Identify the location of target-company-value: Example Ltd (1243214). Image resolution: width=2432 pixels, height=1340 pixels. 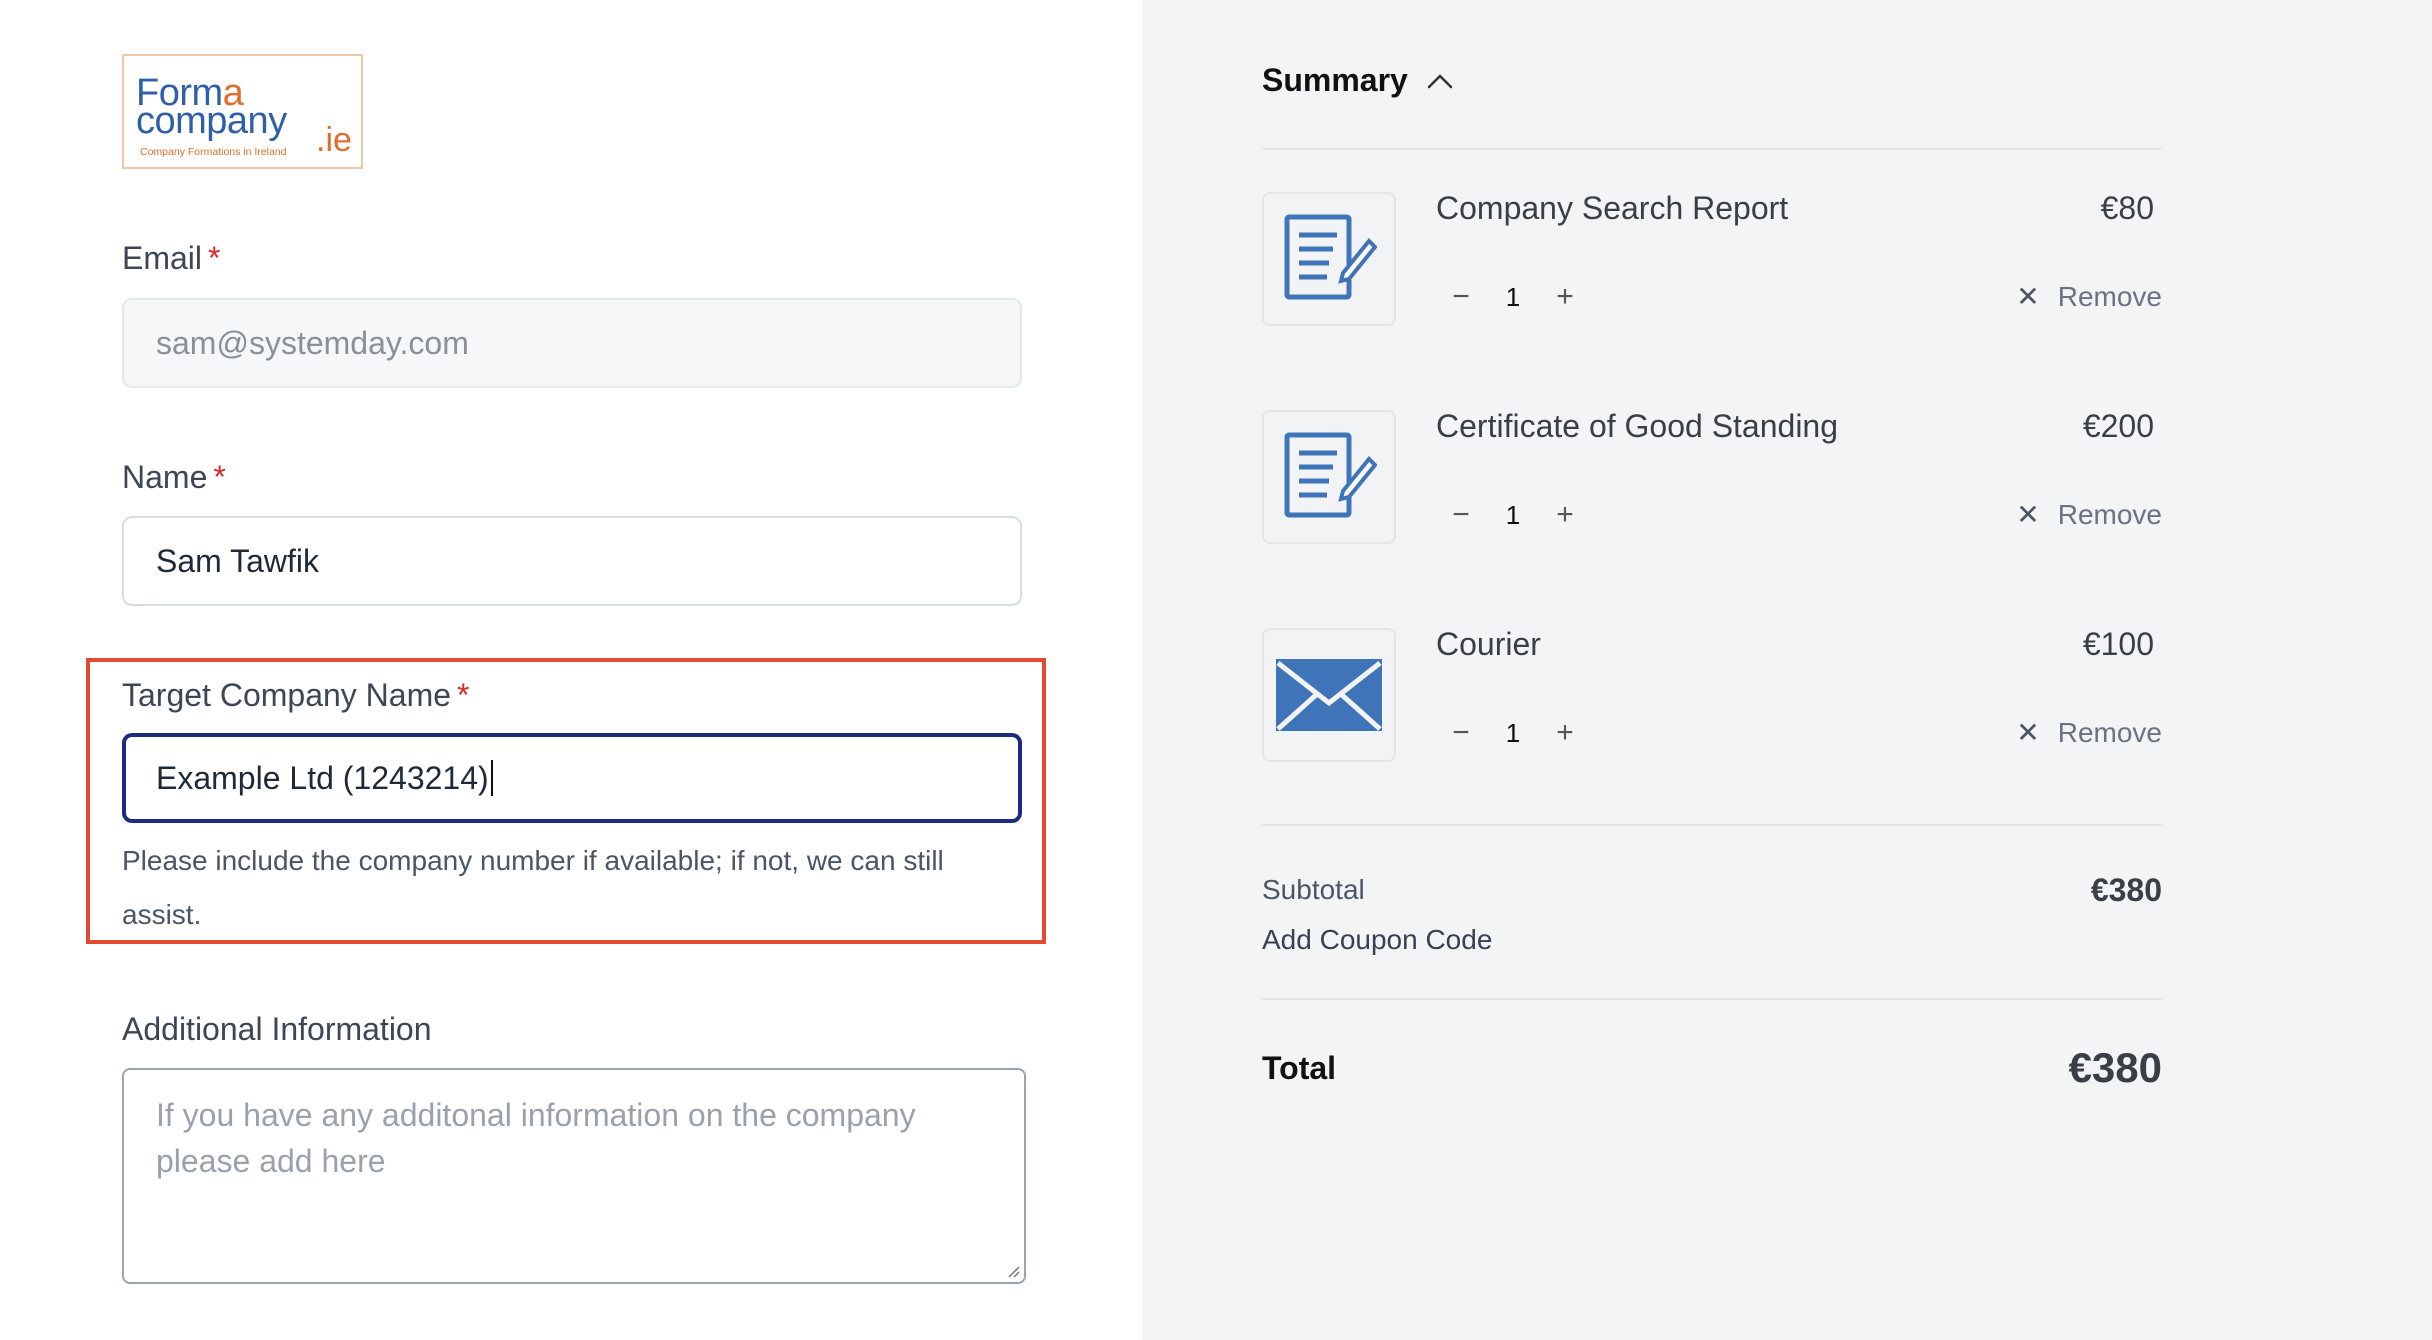
(322, 777).